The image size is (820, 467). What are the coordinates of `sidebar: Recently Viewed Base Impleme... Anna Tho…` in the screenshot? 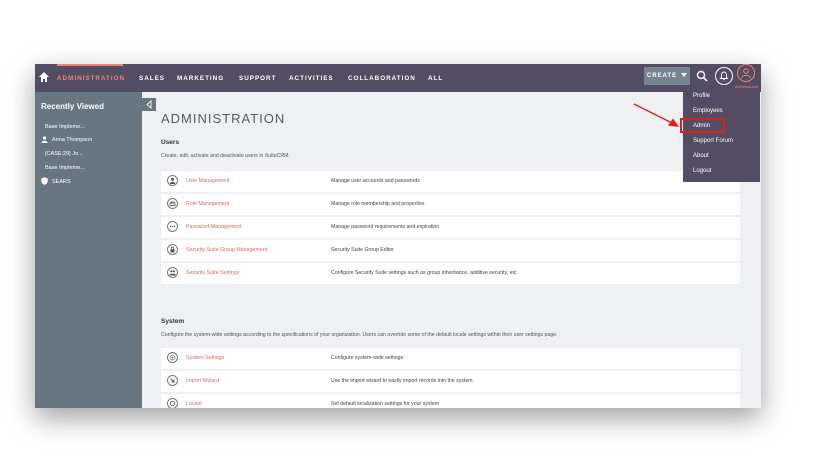 It's located at (88, 250).